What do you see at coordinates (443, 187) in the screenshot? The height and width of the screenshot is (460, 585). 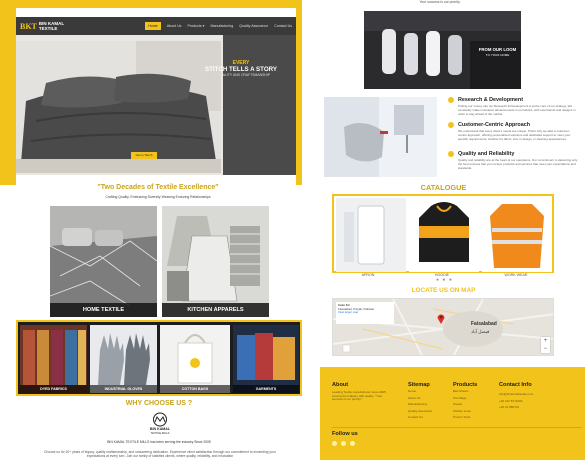 I see `catalogue-title: CATALOGUE` at bounding box center [443, 187].